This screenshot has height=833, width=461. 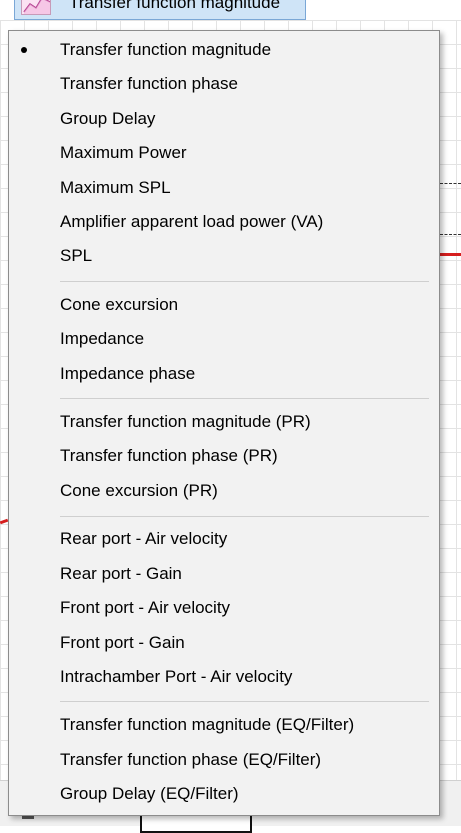 I want to click on menu-item-front-port-air-velocity: Front port - Air velocity, so click(x=224, y=608).